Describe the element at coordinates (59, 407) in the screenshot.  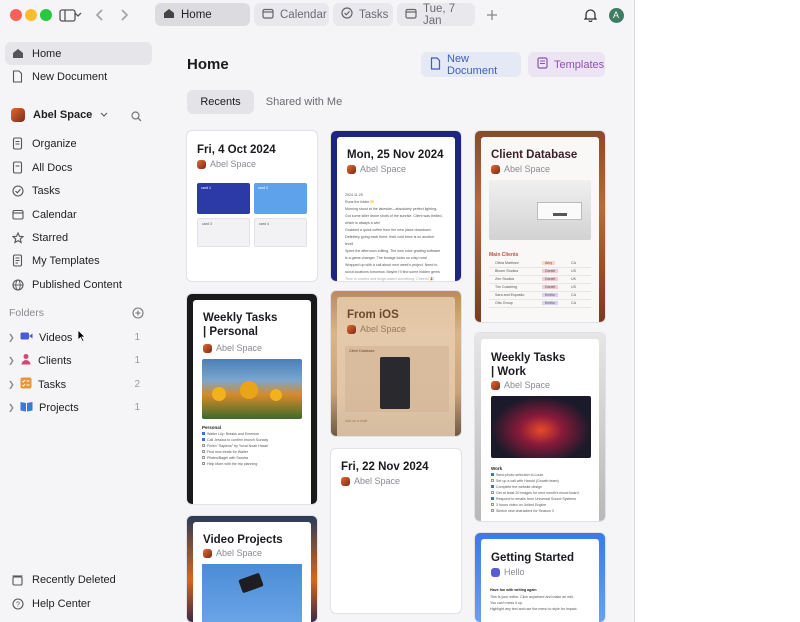
I see `folder-label: Projects` at that location.